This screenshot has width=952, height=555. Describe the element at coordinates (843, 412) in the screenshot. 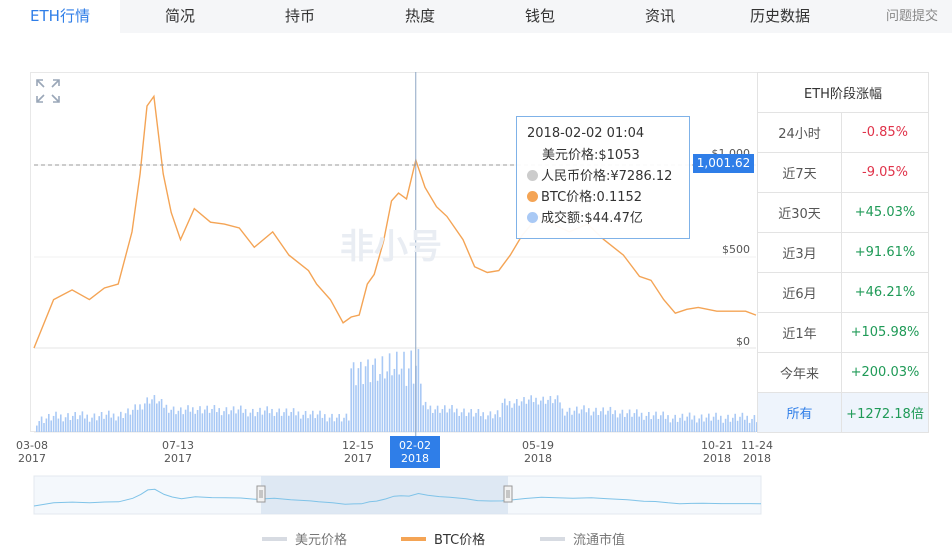

I see `table-row: 所有 +1272.18倍` at that location.